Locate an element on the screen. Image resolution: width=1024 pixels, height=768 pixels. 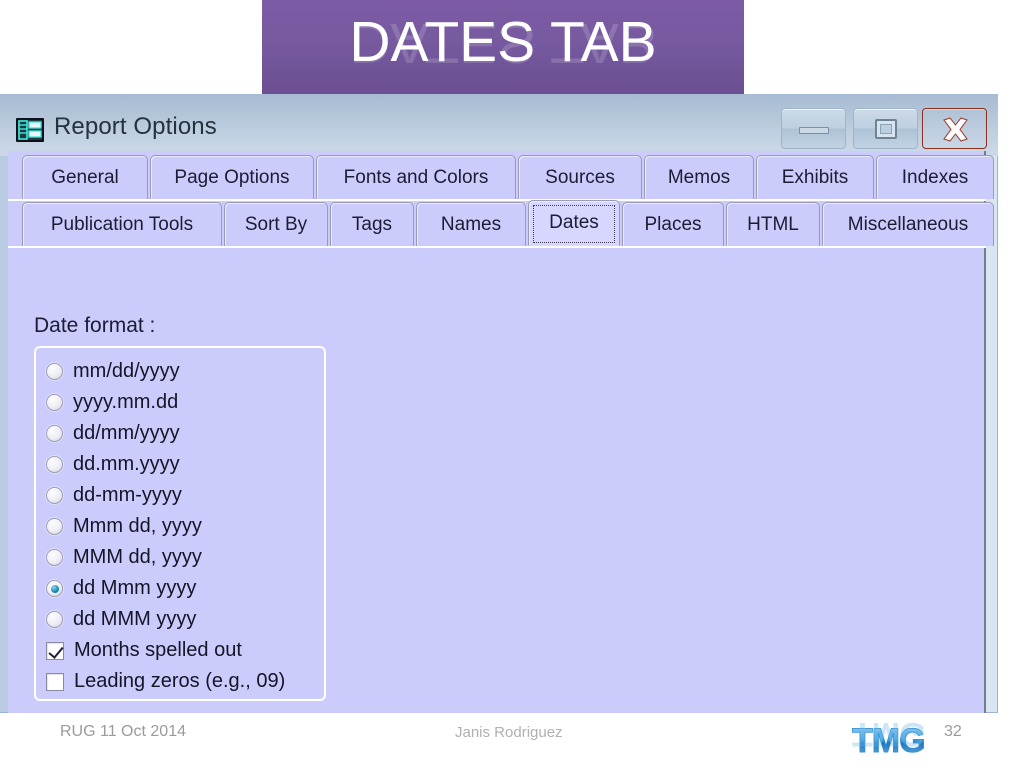
date-format-option: dd-mm-yyyy is located at coordinates (114, 495).